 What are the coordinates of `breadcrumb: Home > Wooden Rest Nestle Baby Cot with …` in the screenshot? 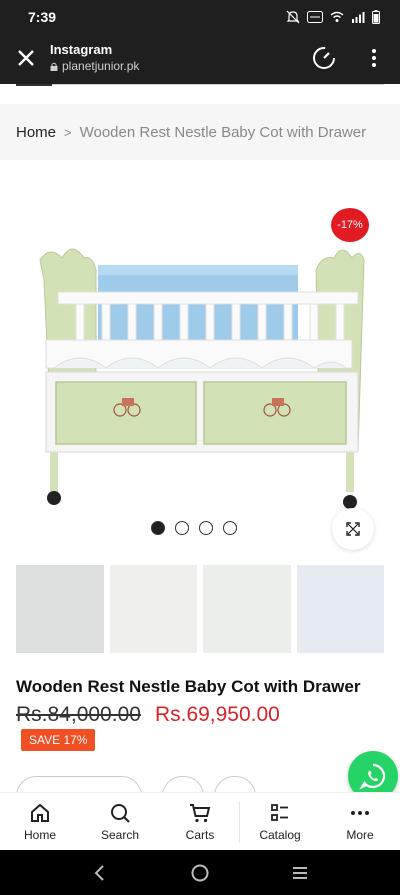 It's located at (200, 132).